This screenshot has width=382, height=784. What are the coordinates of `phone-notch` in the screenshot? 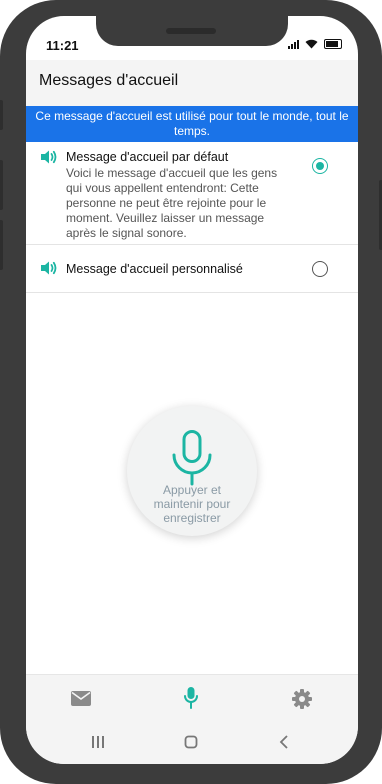 It's located at (192, 31).